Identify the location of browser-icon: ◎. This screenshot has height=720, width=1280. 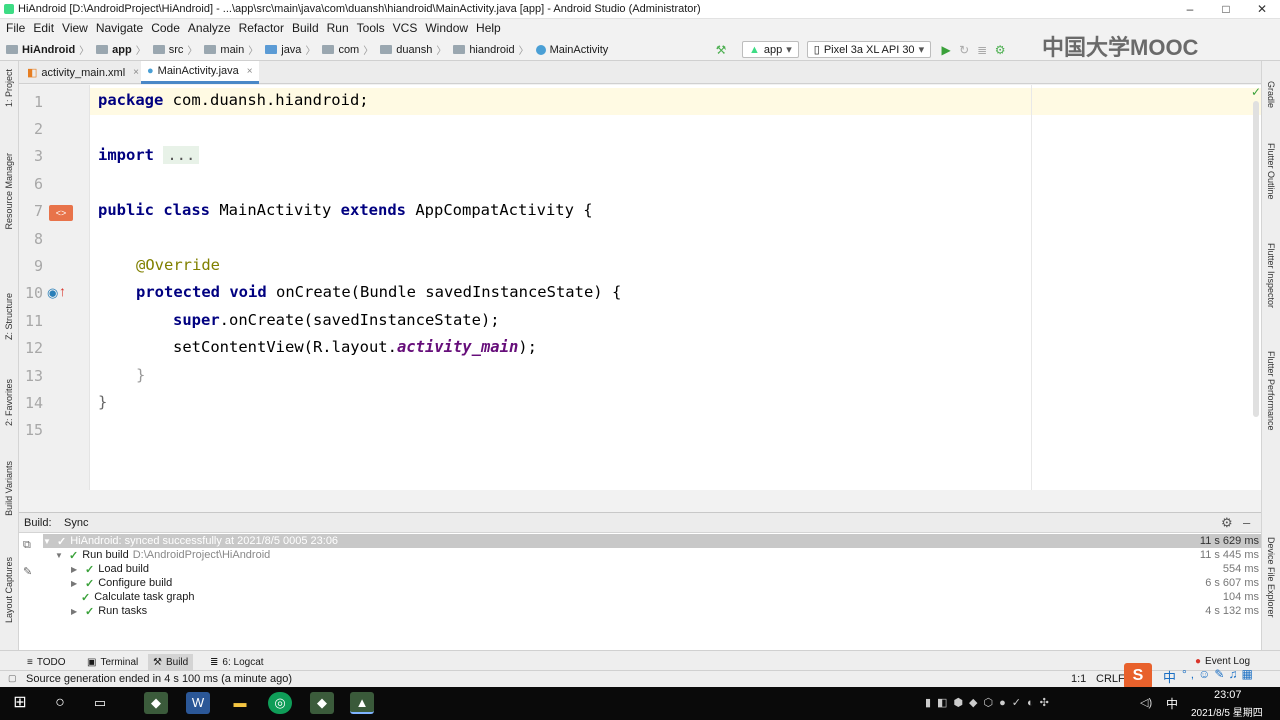
(280, 703).